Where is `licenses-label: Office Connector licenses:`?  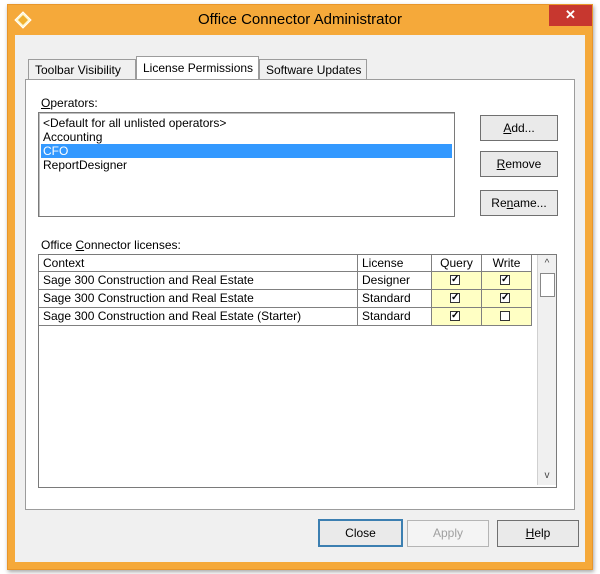
licenses-label: Office Connector licenses: is located at coordinates (111, 245).